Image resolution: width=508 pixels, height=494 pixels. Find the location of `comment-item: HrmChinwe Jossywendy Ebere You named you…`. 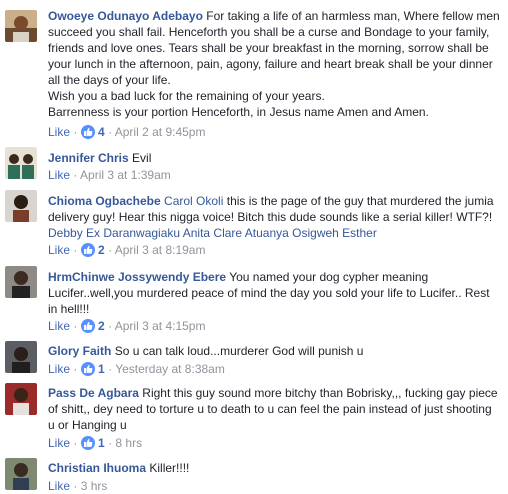

comment-item: HrmChinwe Jossywendy Ebere You named you… is located at coordinates (254, 301).